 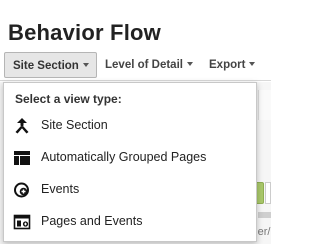 I want to click on menu-item-automatically-grouped-pages: Automatically Grouped Pages, so click(x=130, y=158).